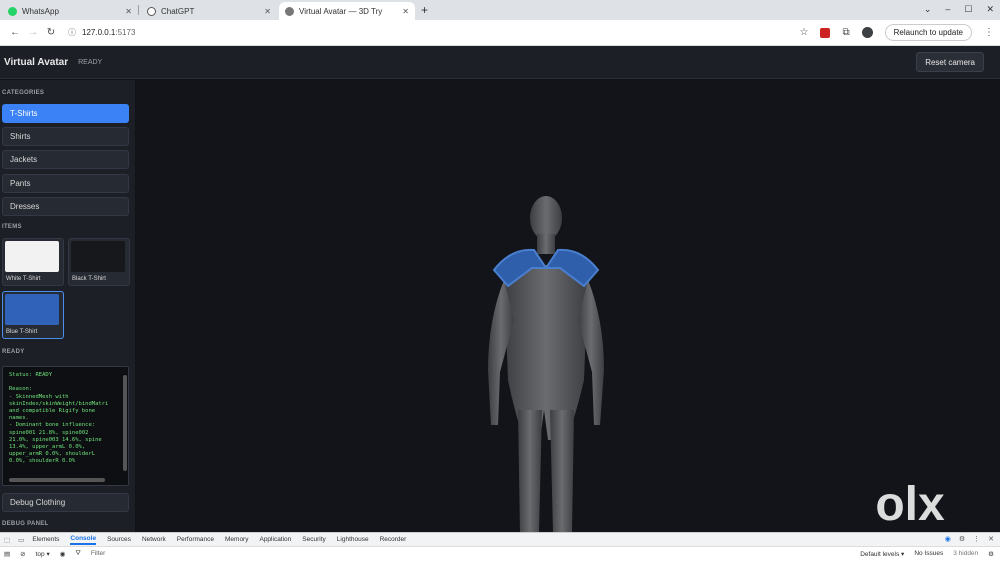 The image size is (1000, 571). What do you see at coordinates (63, 554) in the screenshot?
I see `live-expression-eye-icon: ◉` at bounding box center [63, 554].